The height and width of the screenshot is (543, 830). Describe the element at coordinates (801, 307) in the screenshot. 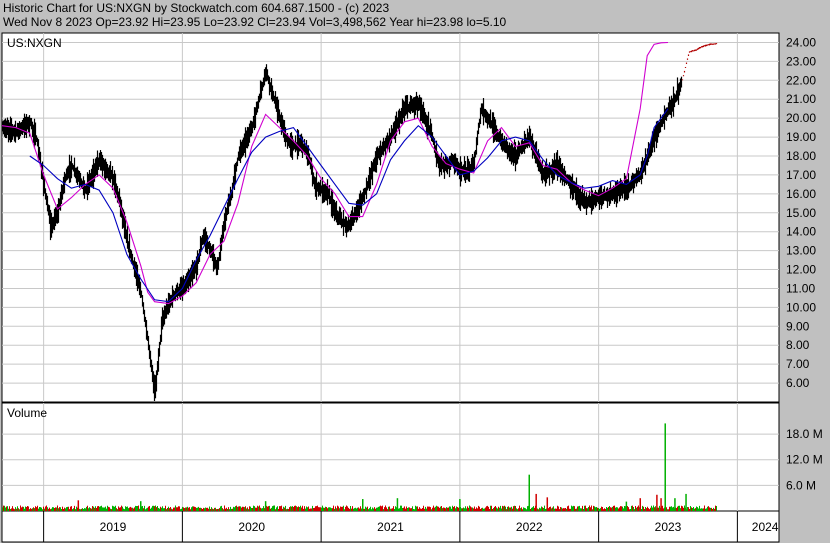

I see `price-tick-label: 10.00` at that location.